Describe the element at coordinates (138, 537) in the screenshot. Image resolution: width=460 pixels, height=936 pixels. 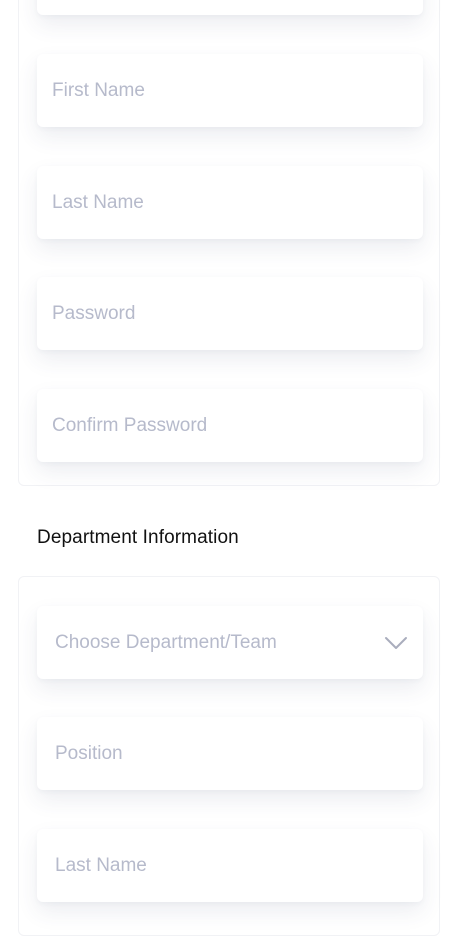
I see `department-section-title: Department Information` at that location.